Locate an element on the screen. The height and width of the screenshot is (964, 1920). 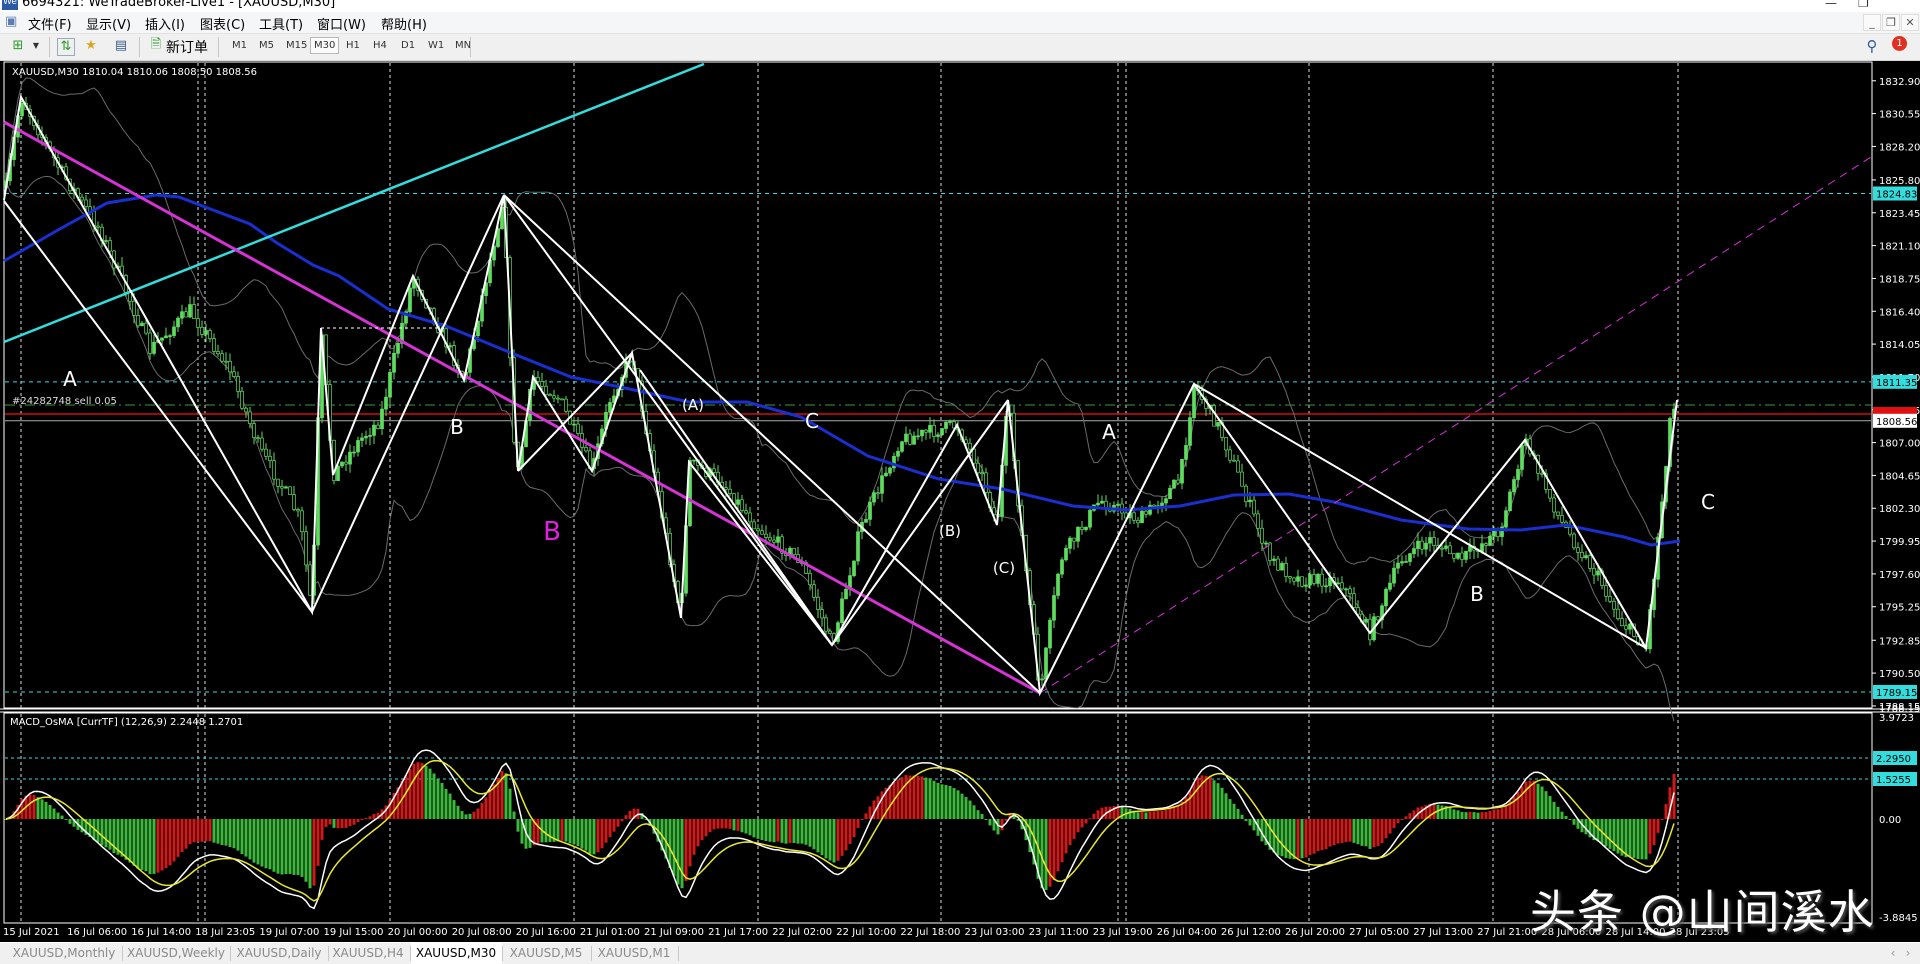
time-axis-label: 23 Jul 19:00 is located at coordinates (1123, 932).